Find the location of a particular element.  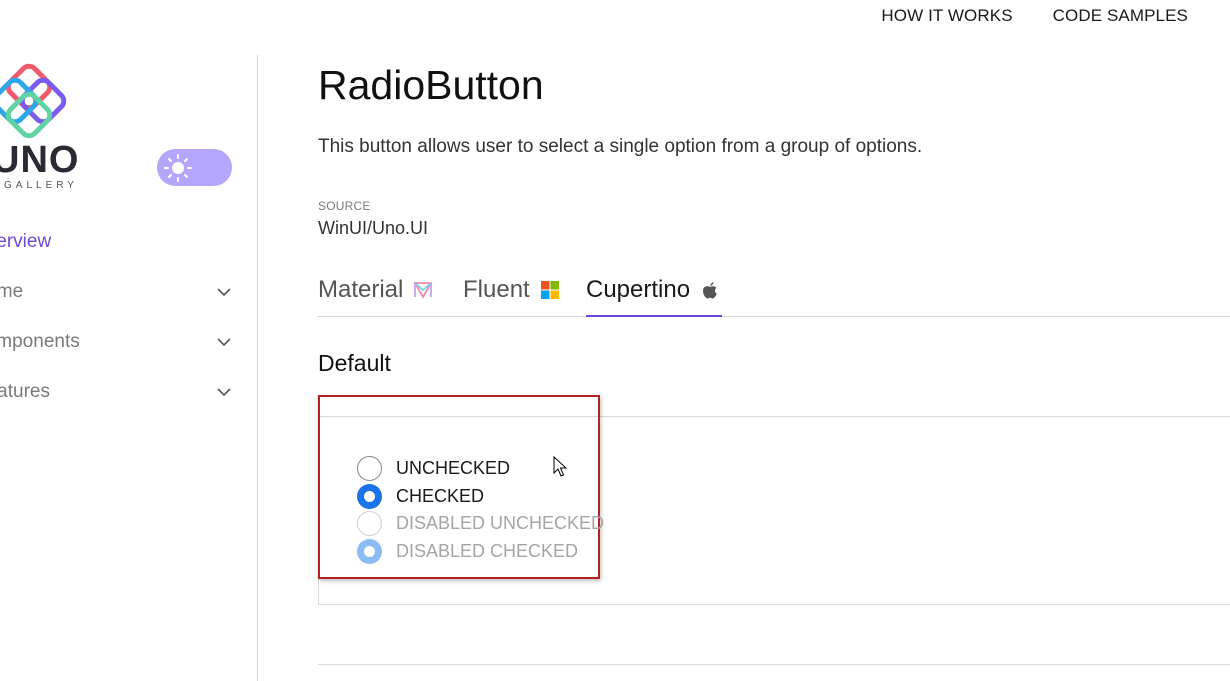

logo-subtitle: GALLERY is located at coordinates (41, 185).